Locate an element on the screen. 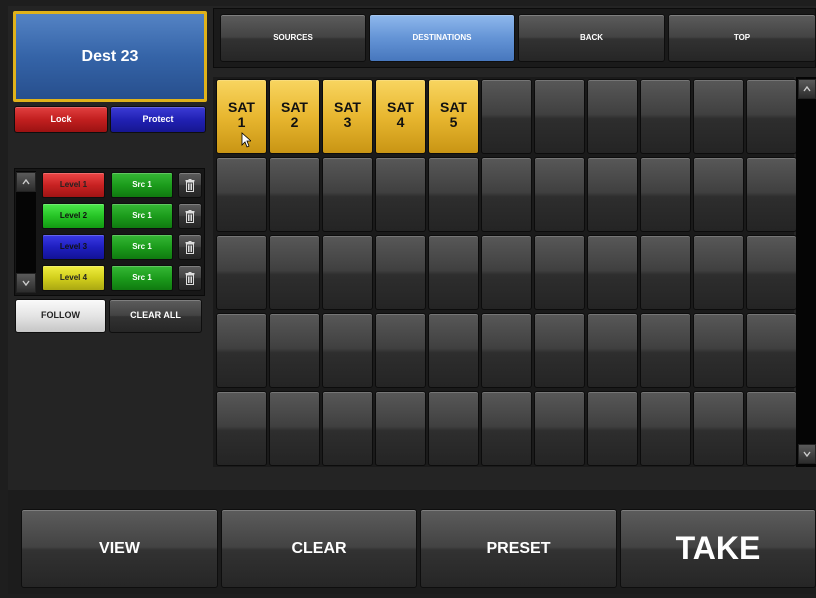 This screenshot has height=598, width=816. level-1-clear-button is located at coordinates (190, 185).